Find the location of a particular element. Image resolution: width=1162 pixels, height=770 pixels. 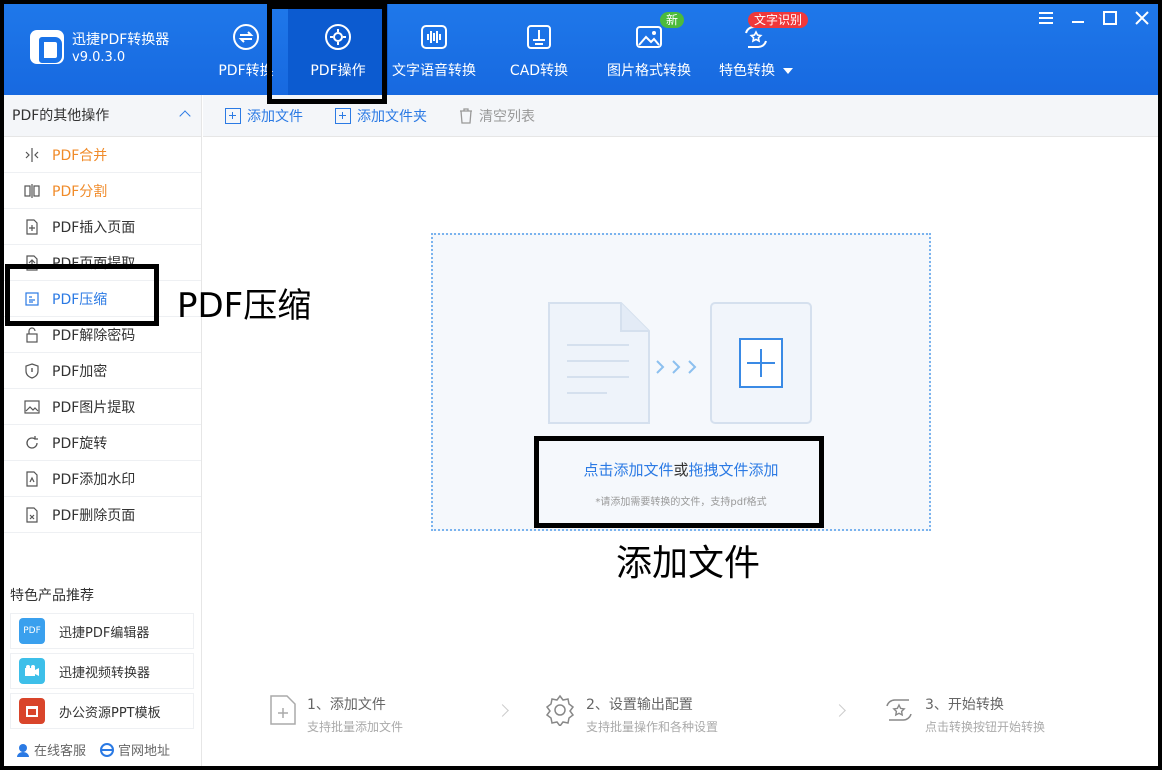

add-folder-button: 添加文件夹 is located at coordinates (381, 116).